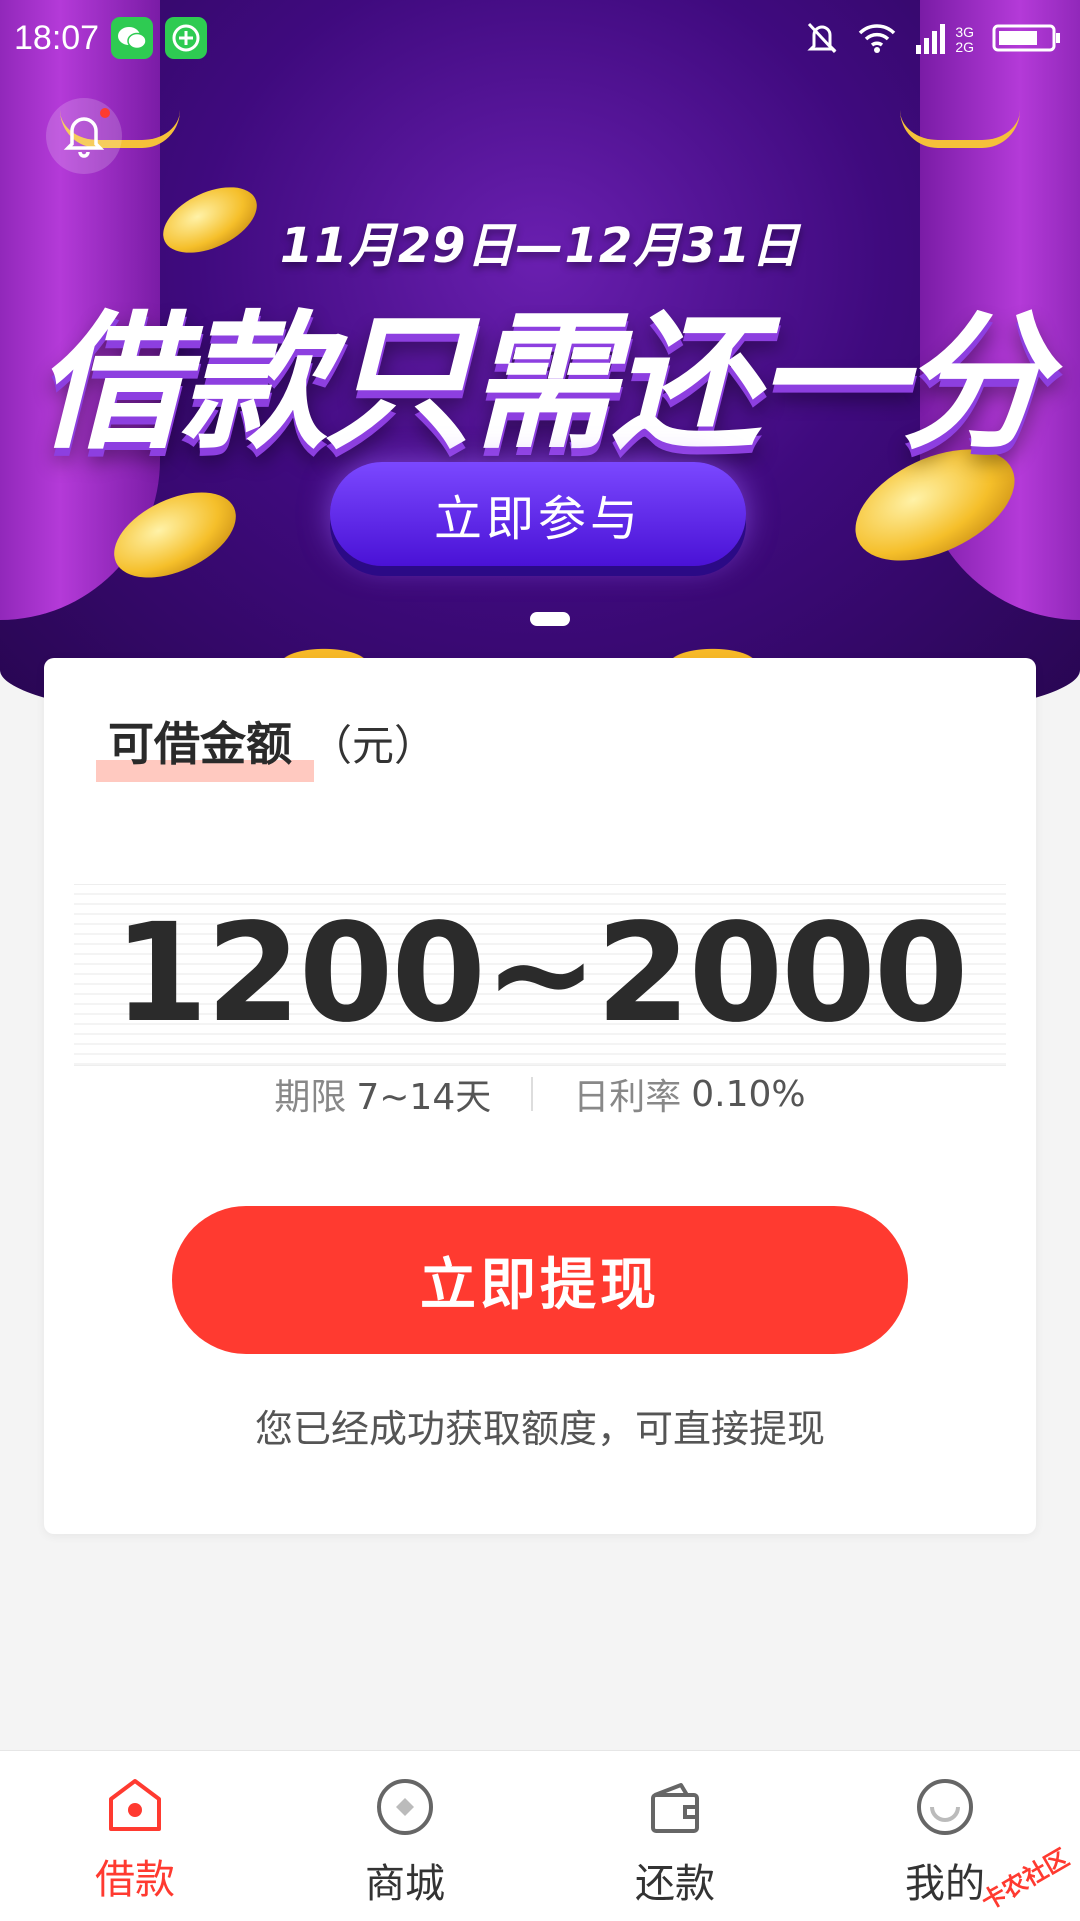  I want to click on status-time: 18:07, so click(57, 37).